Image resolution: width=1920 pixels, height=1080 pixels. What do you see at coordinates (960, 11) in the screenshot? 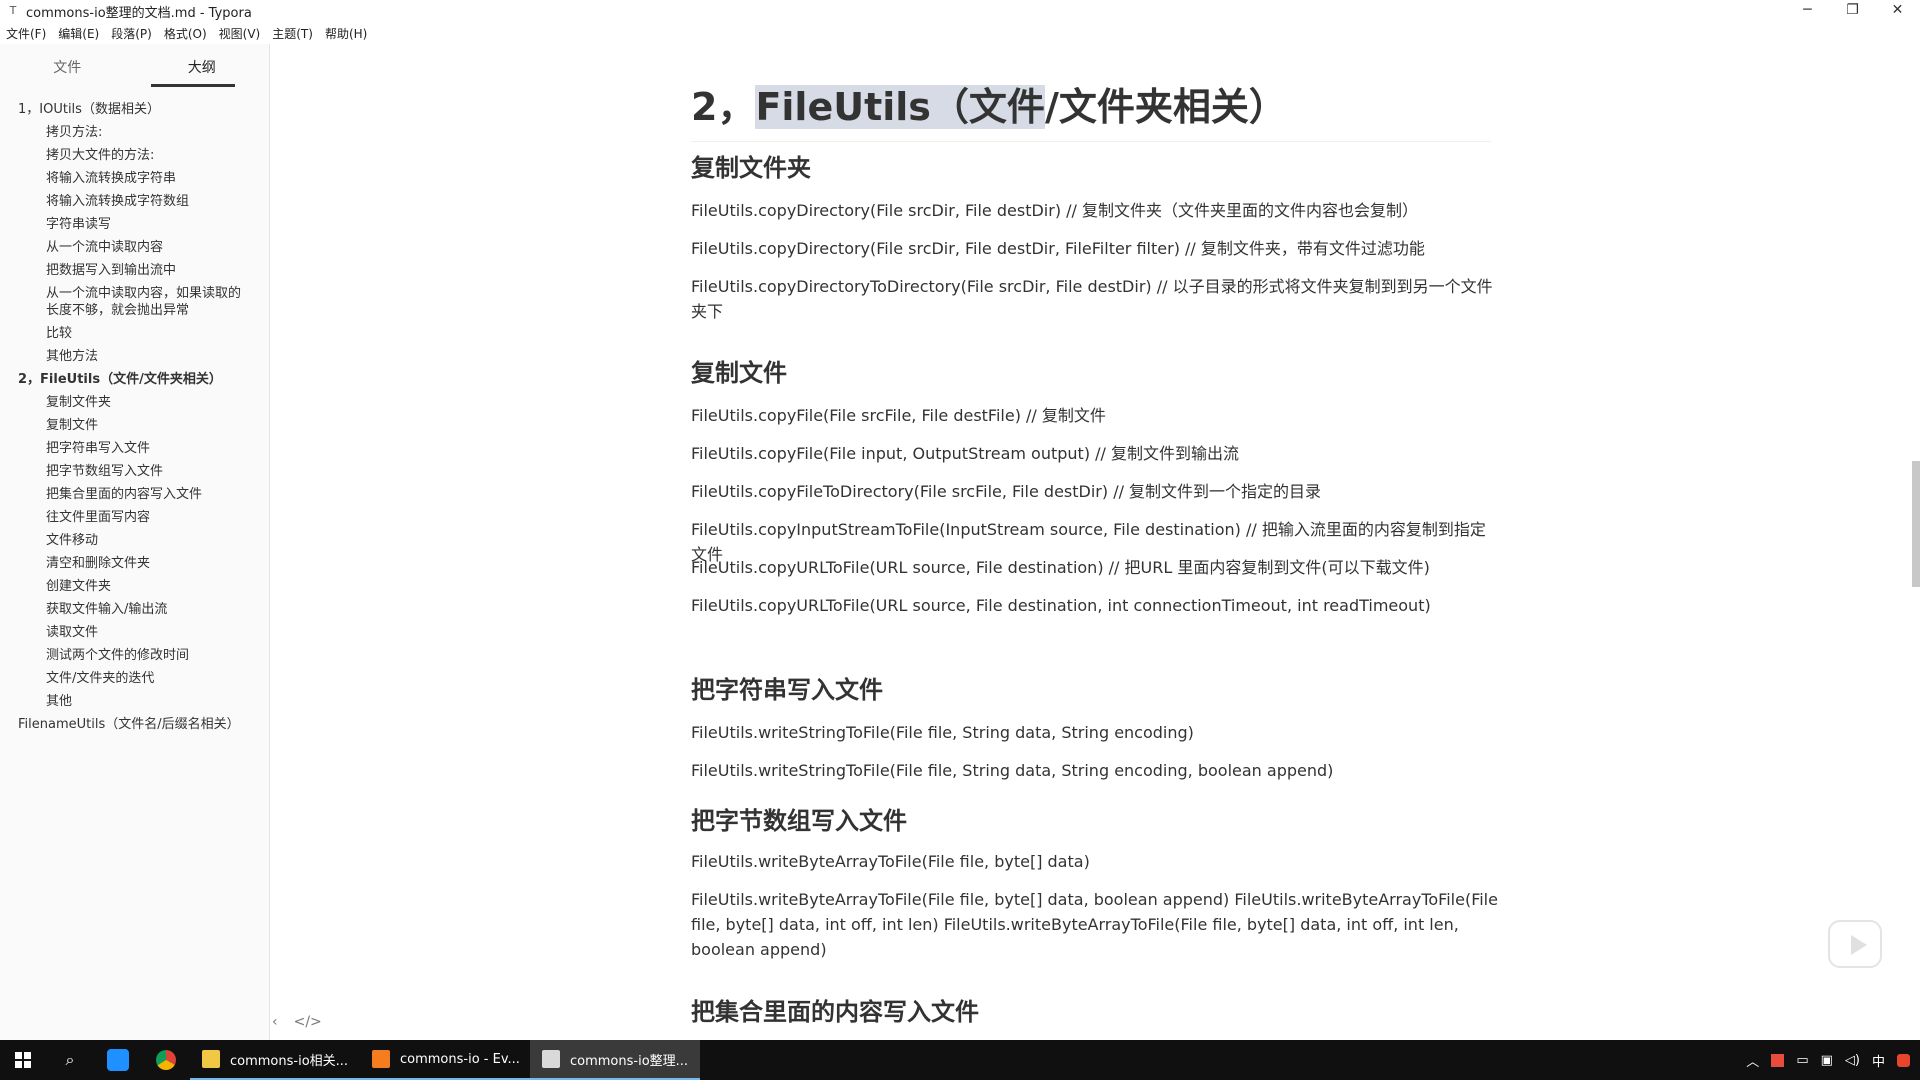
I see `title-bar: T commons-io整理的文档.md - Typora ─ ❐ ✕` at bounding box center [960, 11].